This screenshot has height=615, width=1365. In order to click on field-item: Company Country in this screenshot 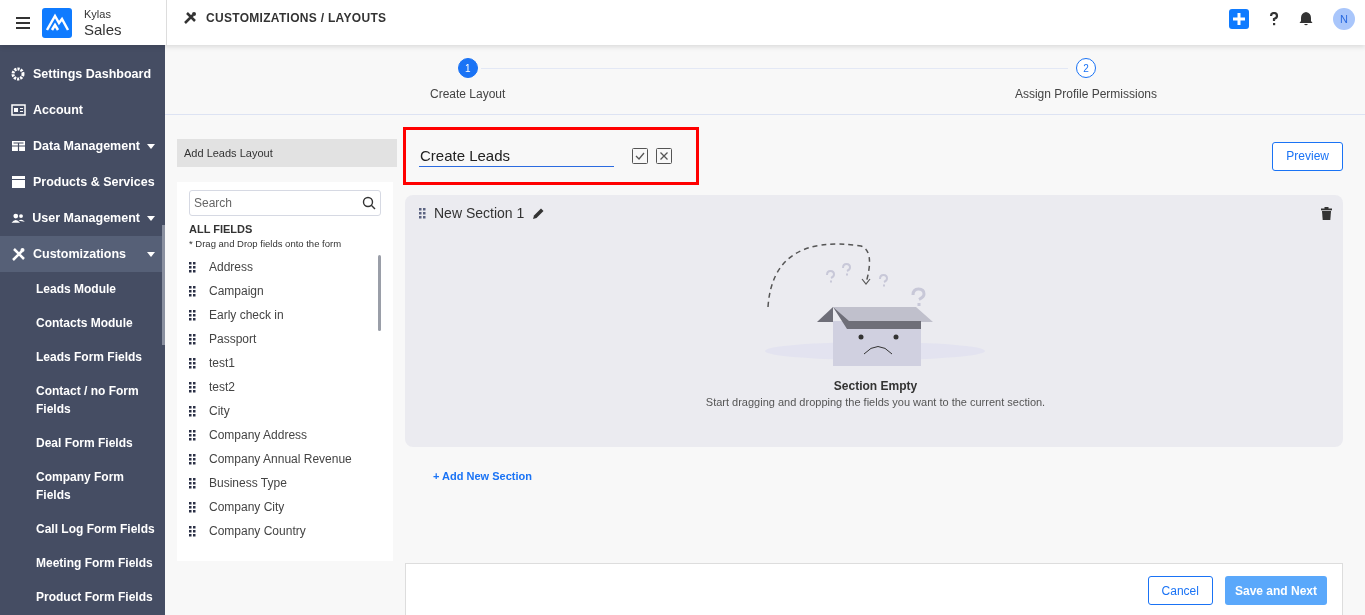, I will do `click(285, 531)`.